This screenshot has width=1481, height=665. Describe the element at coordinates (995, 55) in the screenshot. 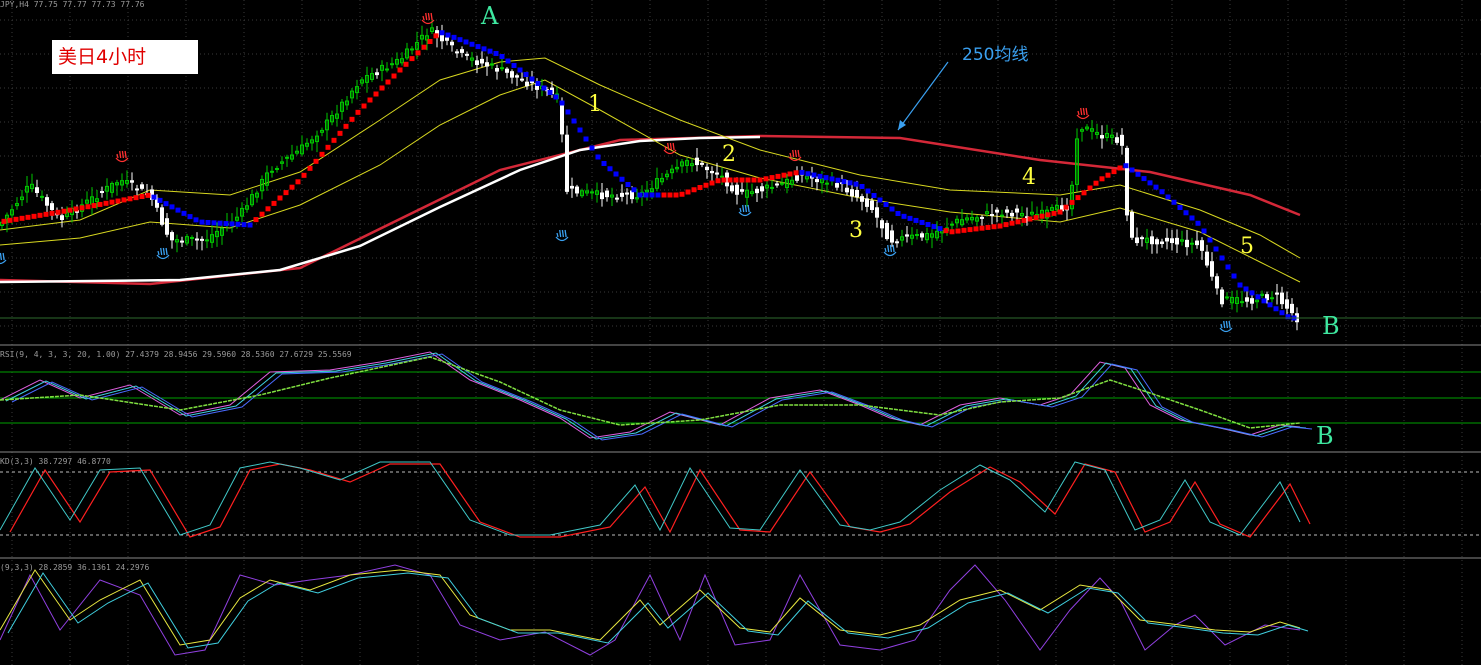

I see `label-ma250: 250均线` at that location.